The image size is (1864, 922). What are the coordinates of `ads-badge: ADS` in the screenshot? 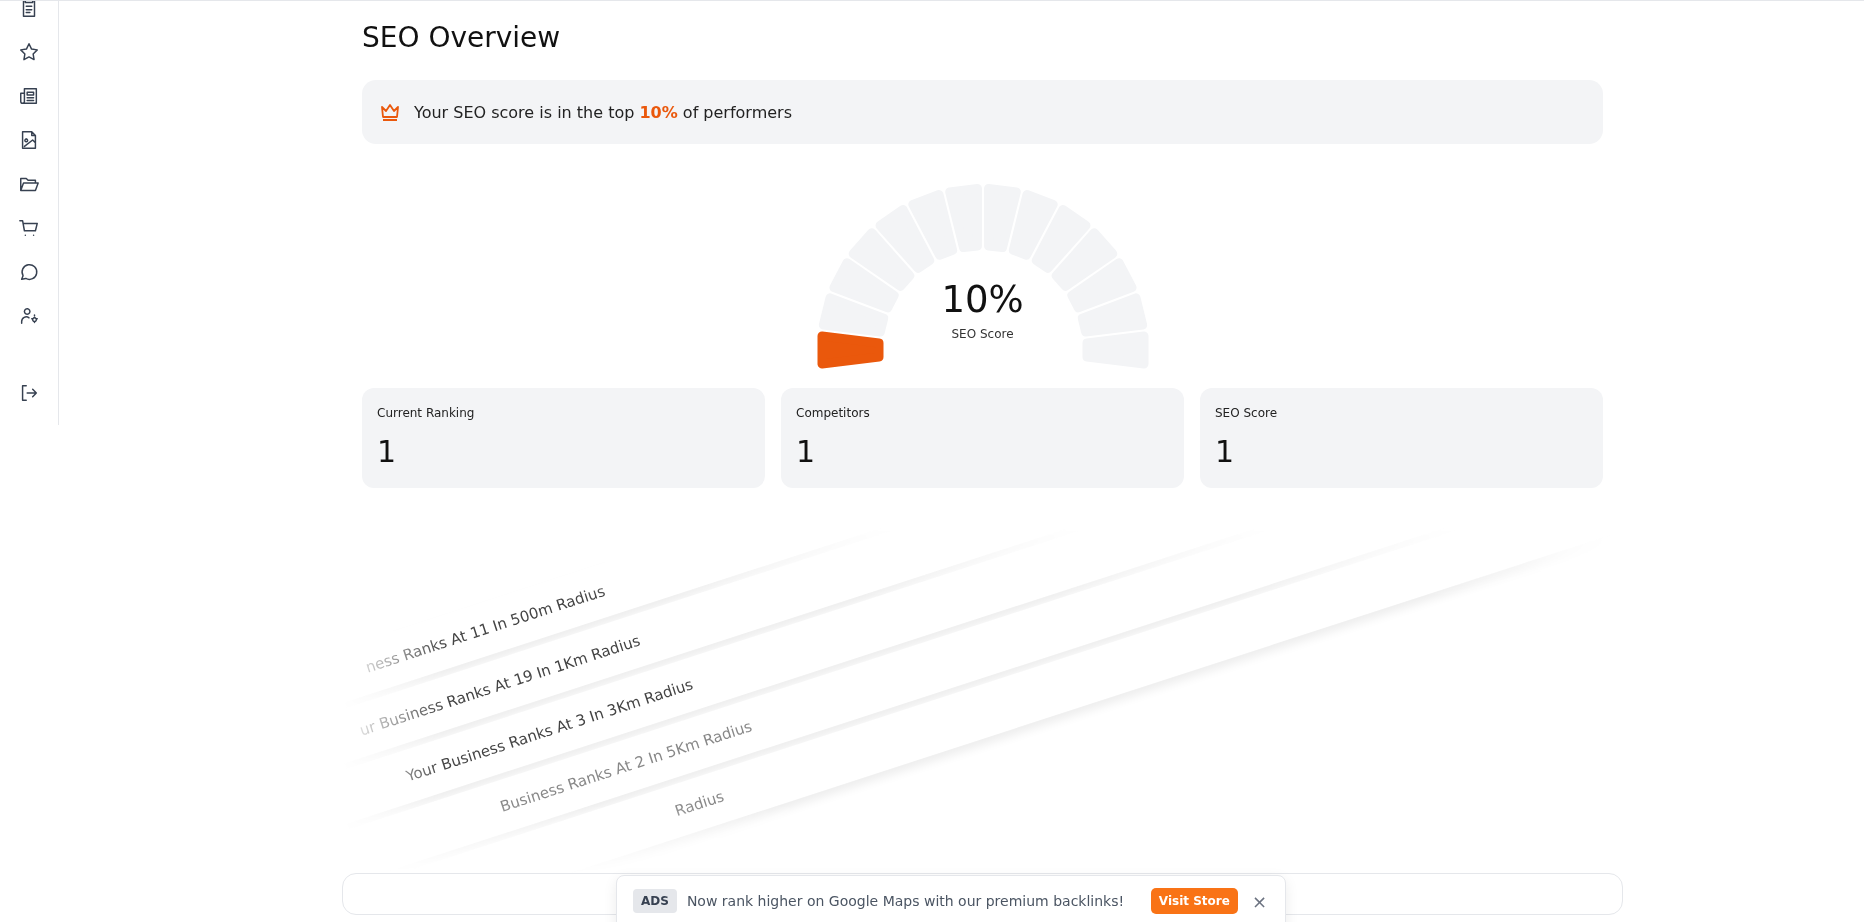 It's located at (655, 901).